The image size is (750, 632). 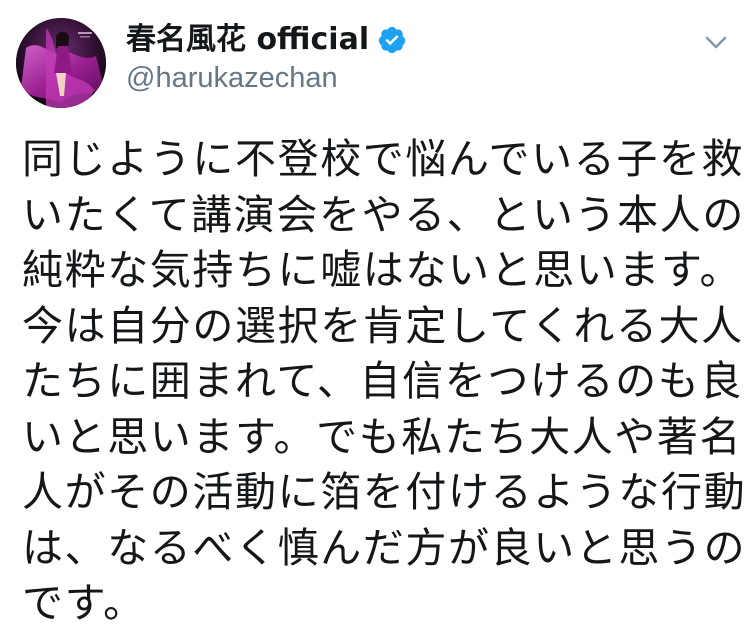 I want to click on tweet-text-line: は、なるべく慎んだ方が良いと思うの, so click(x=384, y=547).